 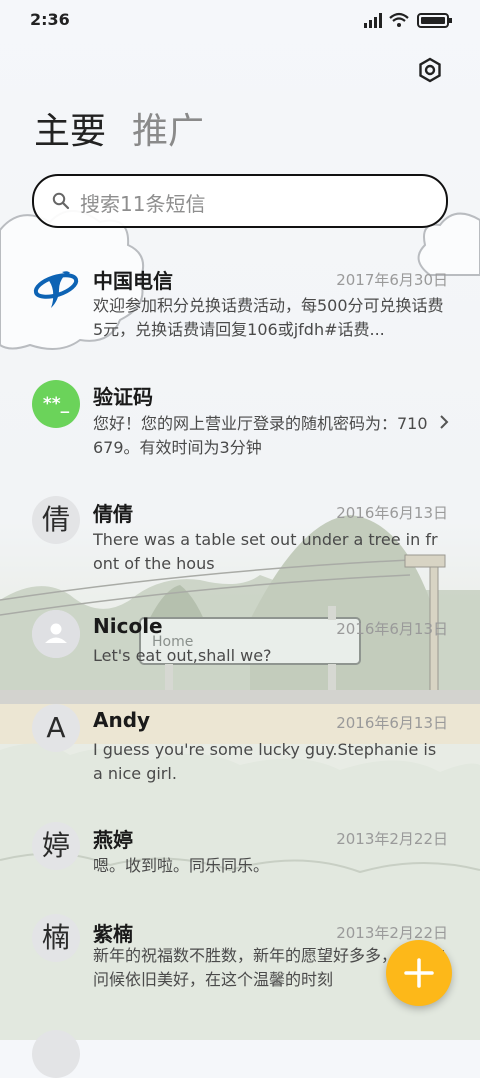 I want to click on message-date: 2013年2月22日, so click(x=392, y=839).